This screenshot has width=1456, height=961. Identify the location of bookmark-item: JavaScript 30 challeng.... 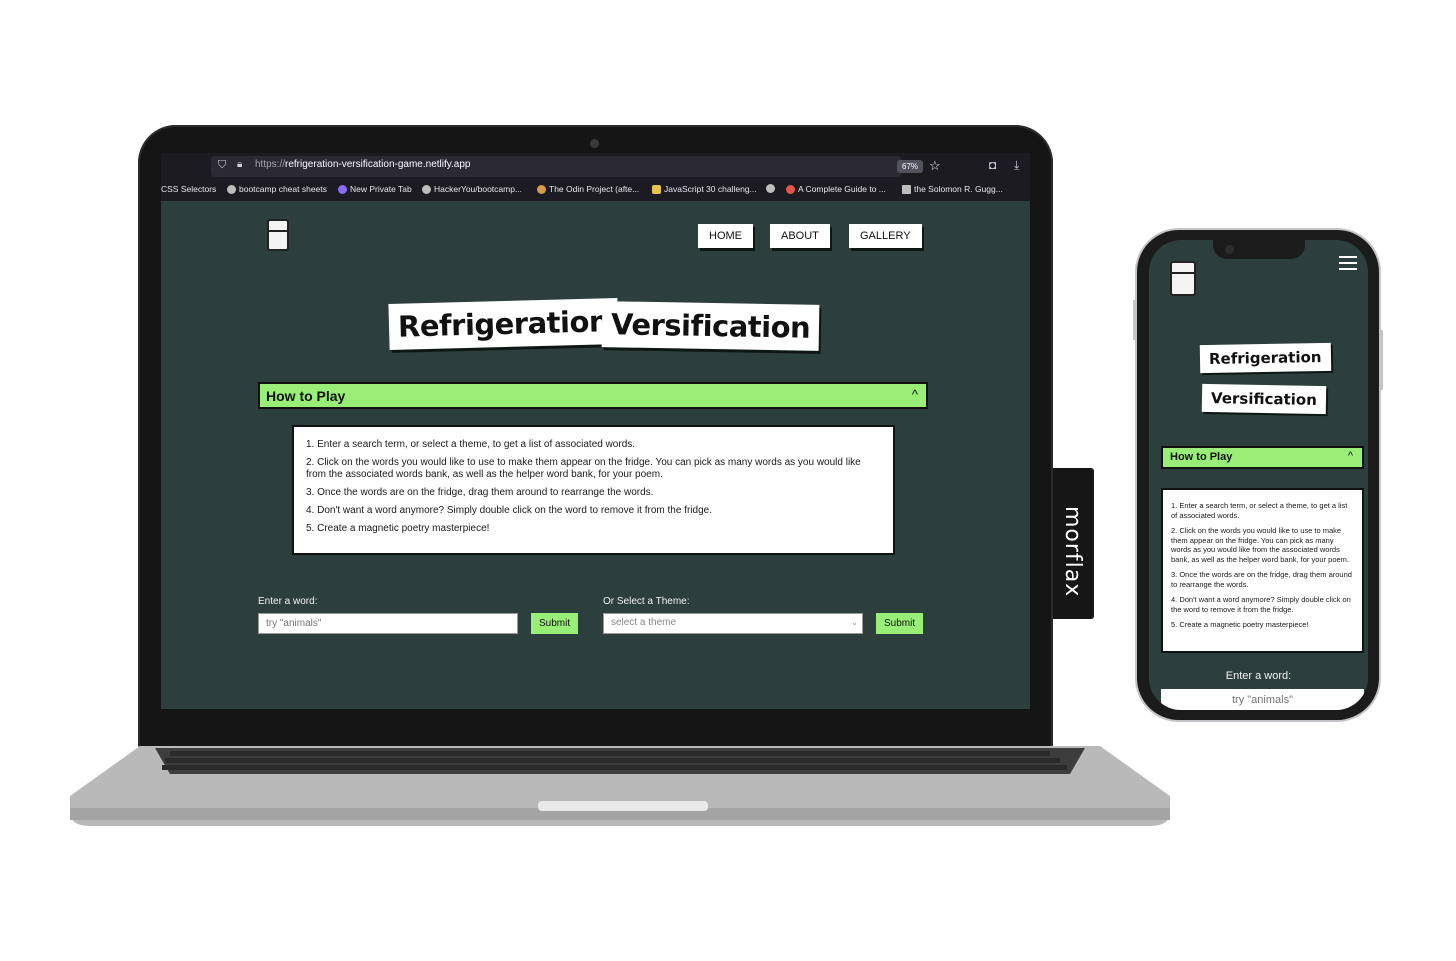
(704, 189).